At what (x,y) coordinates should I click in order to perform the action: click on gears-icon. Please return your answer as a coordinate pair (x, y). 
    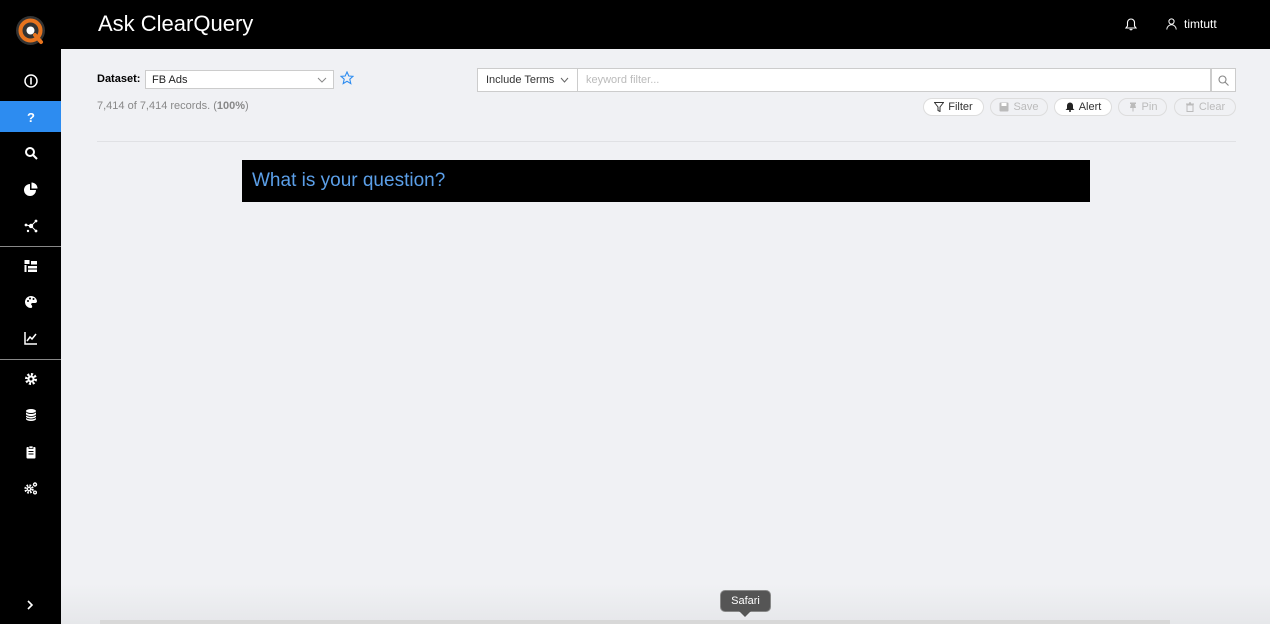
    Looking at the image, I should click on (30, 488).